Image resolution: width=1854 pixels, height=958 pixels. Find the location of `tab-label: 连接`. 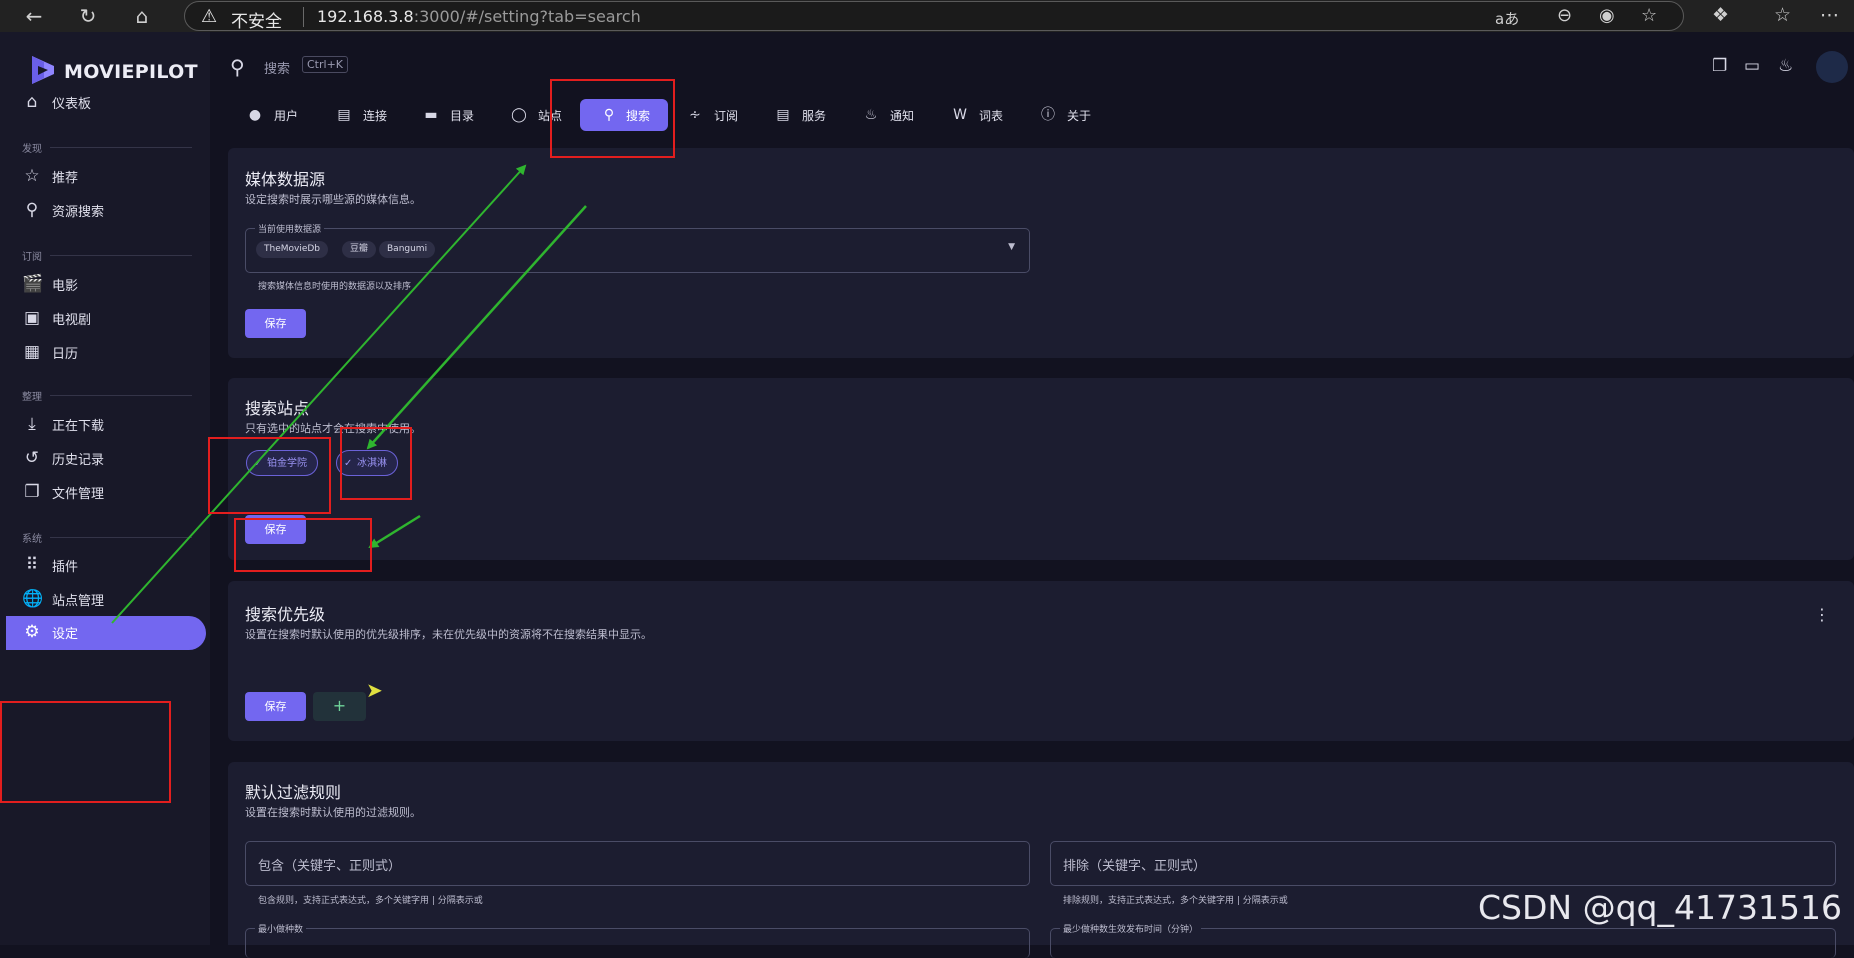

tab-label: 连接 is located at coordinates (375, 116).